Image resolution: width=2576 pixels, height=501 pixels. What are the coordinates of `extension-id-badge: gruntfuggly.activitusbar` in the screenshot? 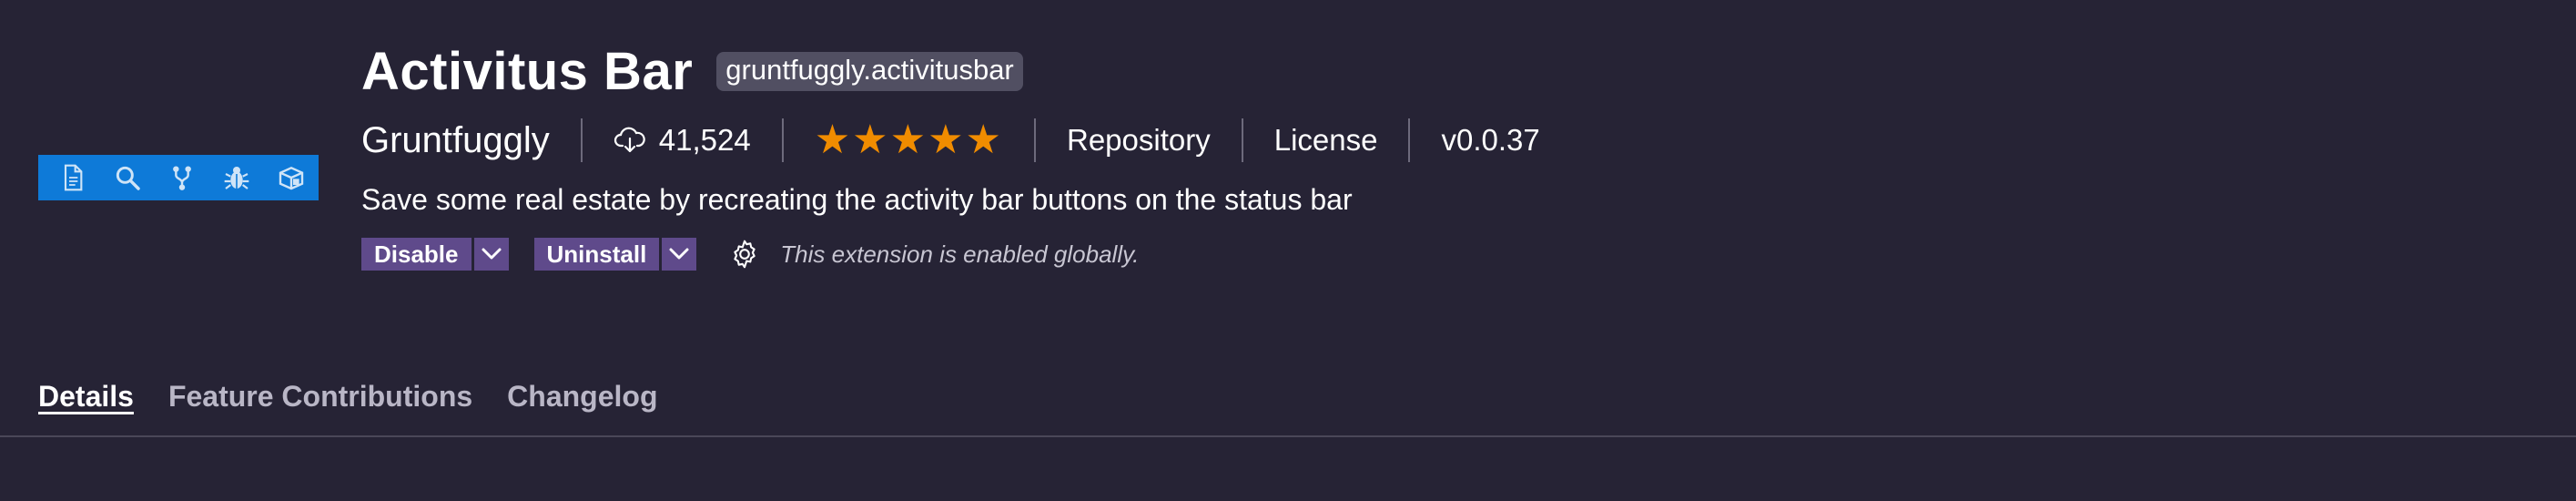 It's located at (869, 71).